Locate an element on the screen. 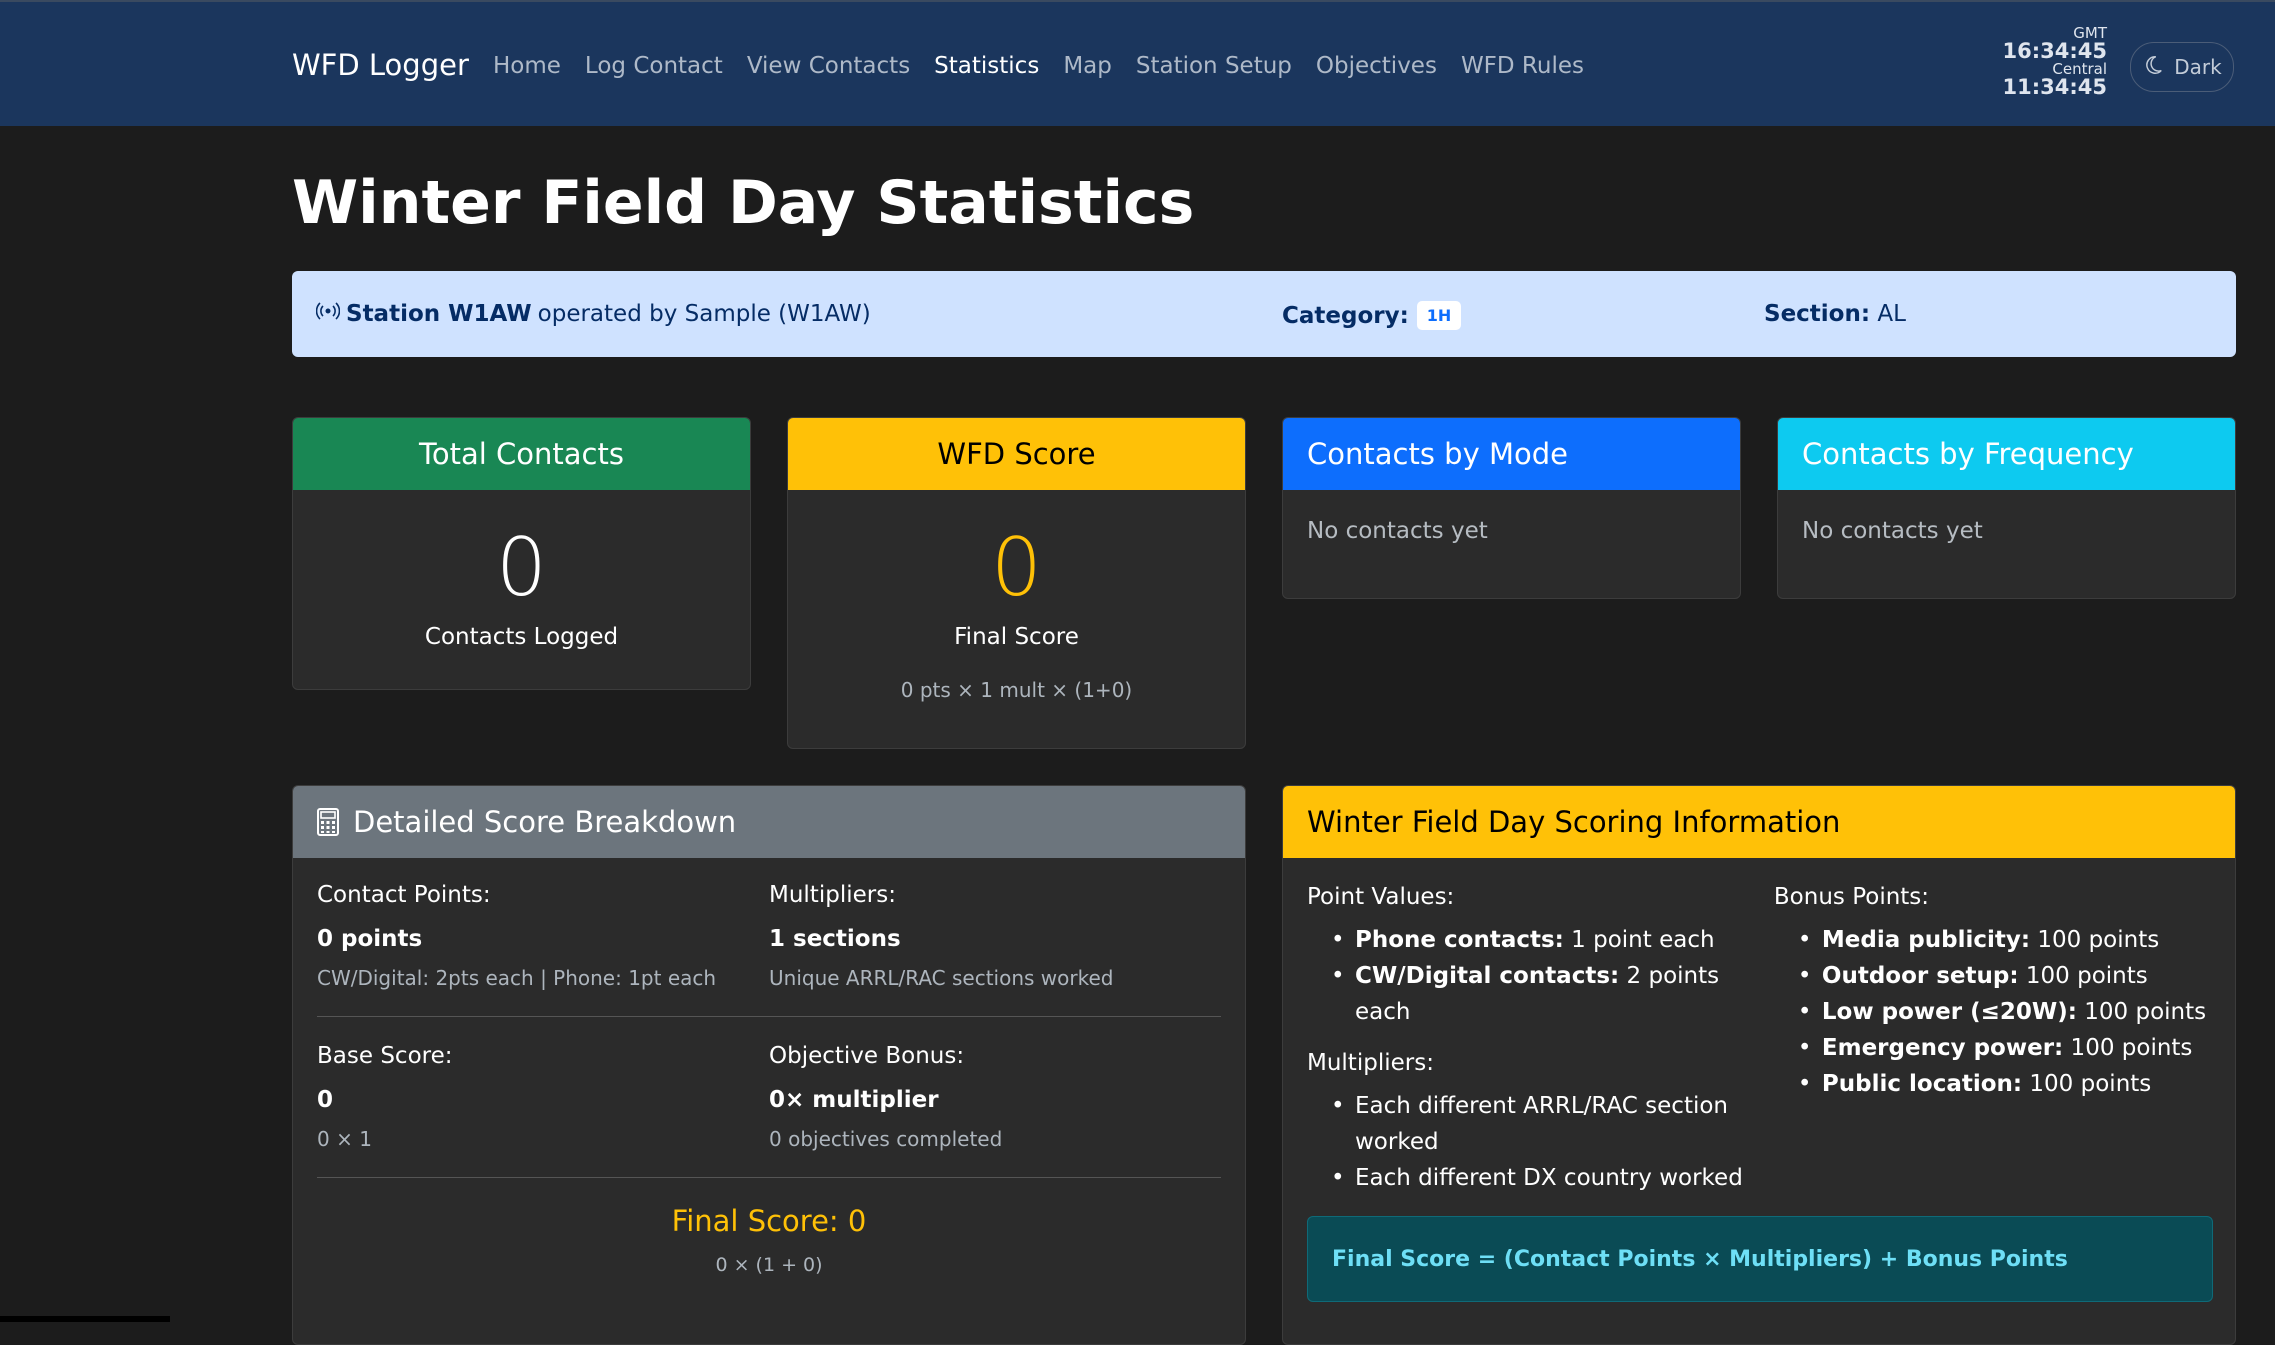 This screenshot has height=1345, width=2275. total-contacts-card: Total Contacts 0 Contacts Logged is located at coordinates (521, 553).